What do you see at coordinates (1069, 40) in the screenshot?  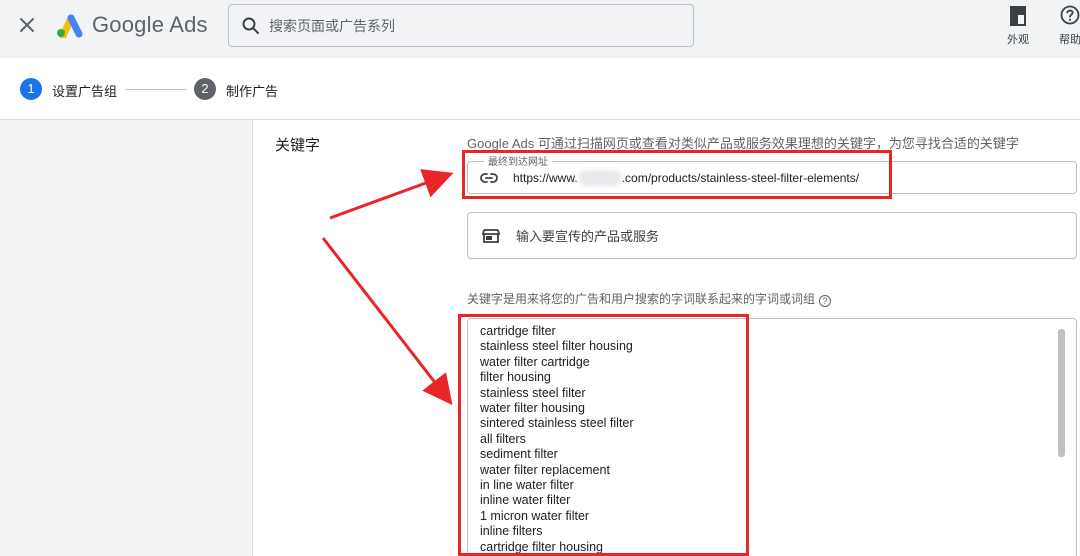 I see `help-label: 帮助` at bounding box center [1069, 40].